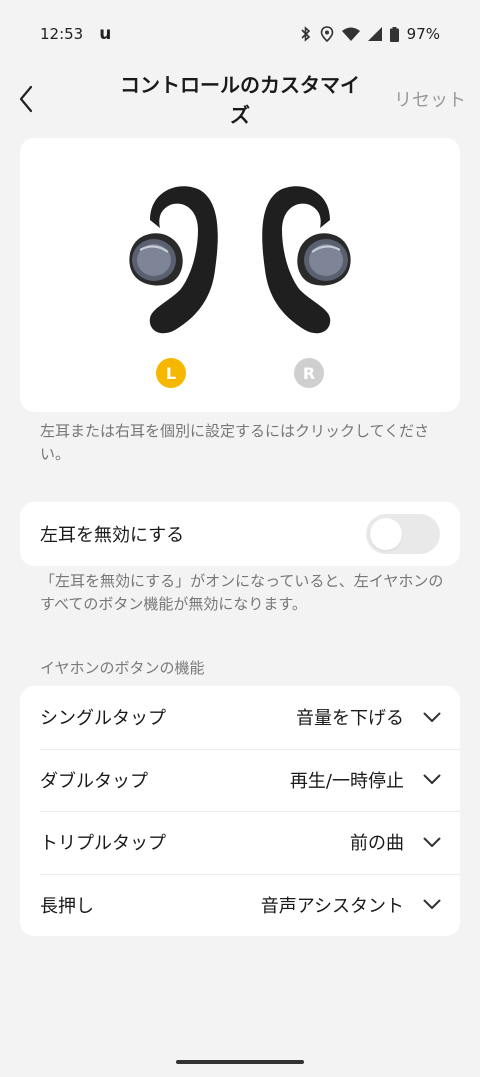  I want to click on function-value: 音量を下げる, so click(350, 719).